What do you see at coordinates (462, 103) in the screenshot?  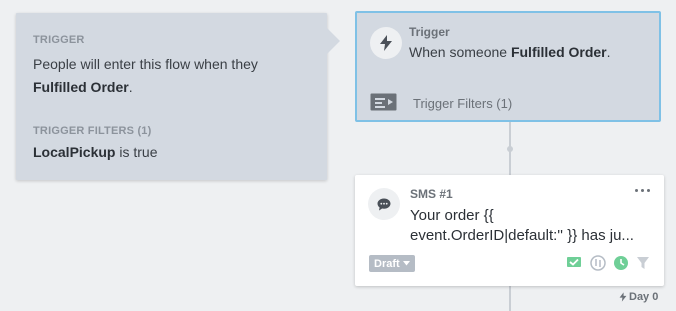 I see `trigger-filters-link: Trigger Filters (1)` at bounding box center [462, 103].